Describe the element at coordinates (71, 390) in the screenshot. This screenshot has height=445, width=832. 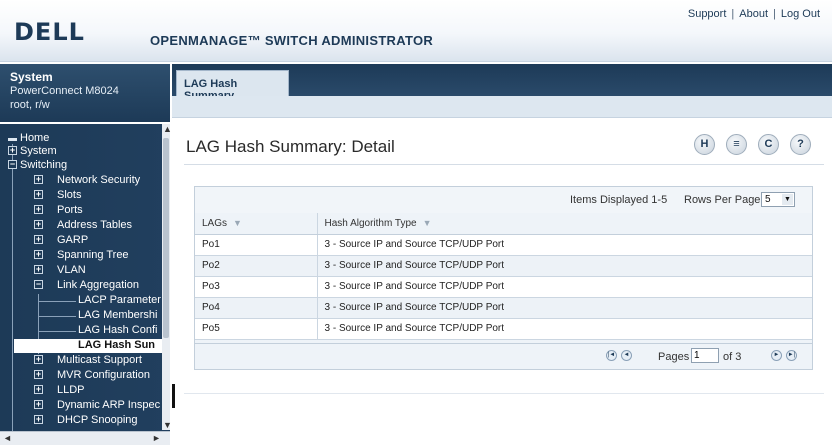
I see `nav-item-lldp: LLDP` at that location.